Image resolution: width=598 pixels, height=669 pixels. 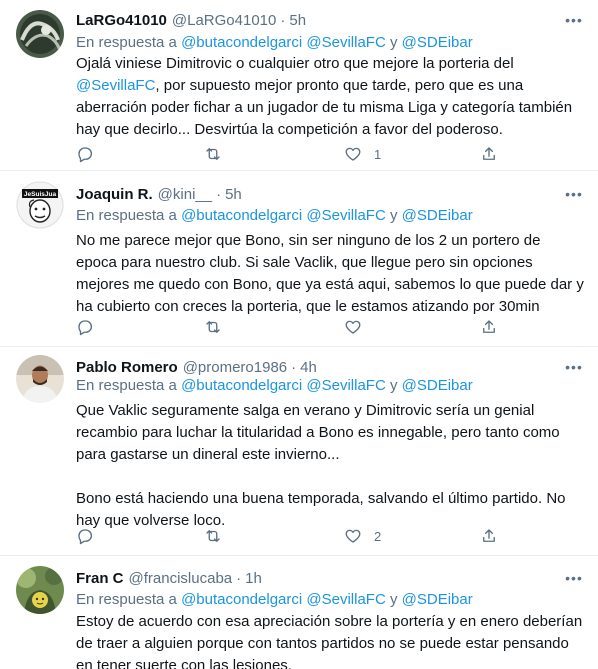 What do you see at coordinates (40, 194) in the screenshot?
I see `avatar-text: JeSuisJua` at bounding box center [40, 194].